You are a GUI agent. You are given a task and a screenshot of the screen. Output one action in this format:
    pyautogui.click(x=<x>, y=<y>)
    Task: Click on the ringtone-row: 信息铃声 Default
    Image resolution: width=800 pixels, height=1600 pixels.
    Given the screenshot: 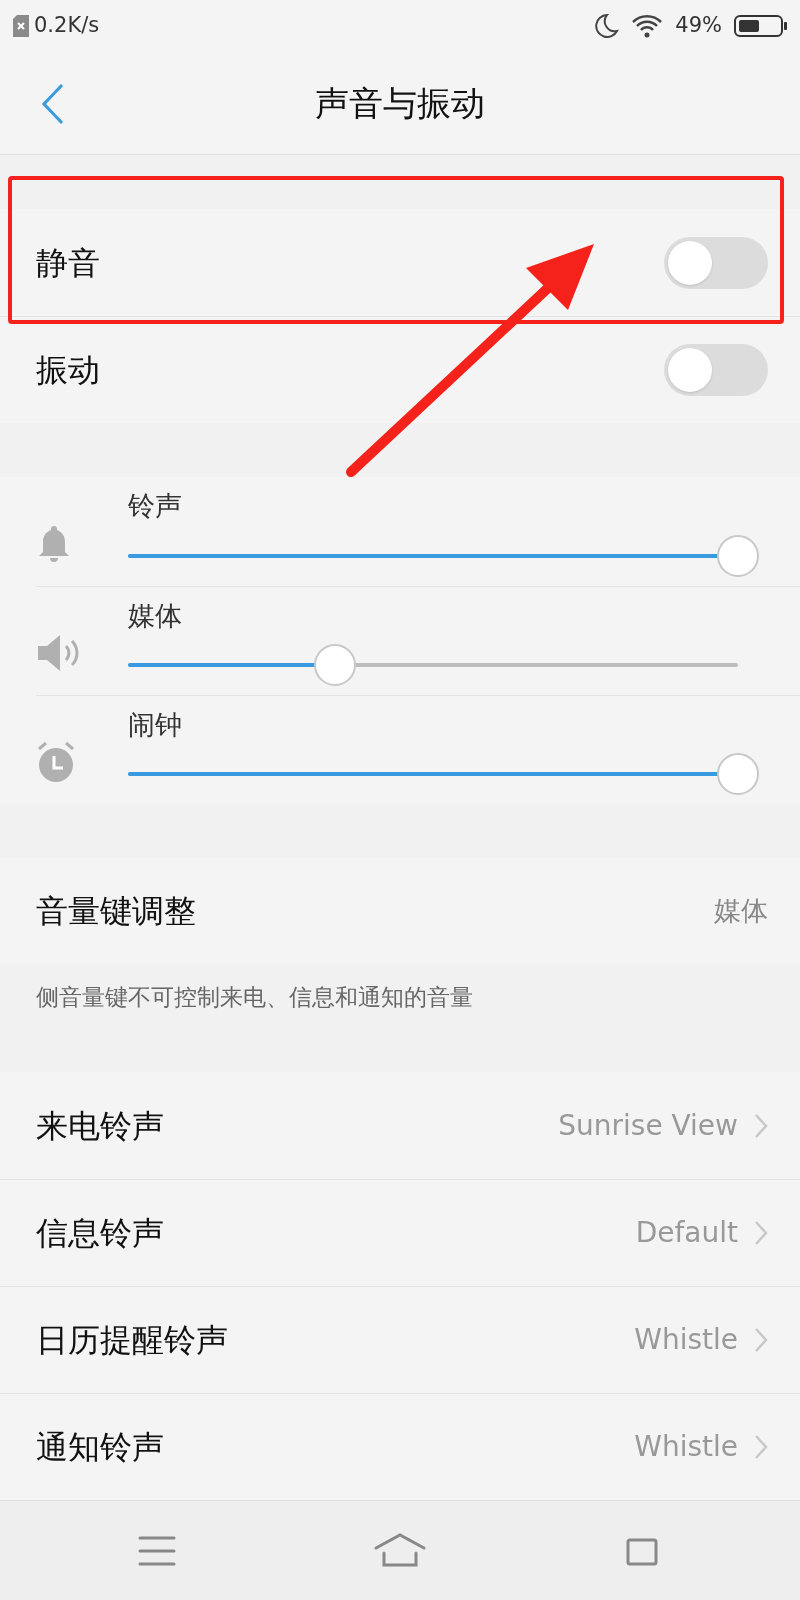 What is the action you would take?
    pyautogui.click(x=400, y=1232)
    